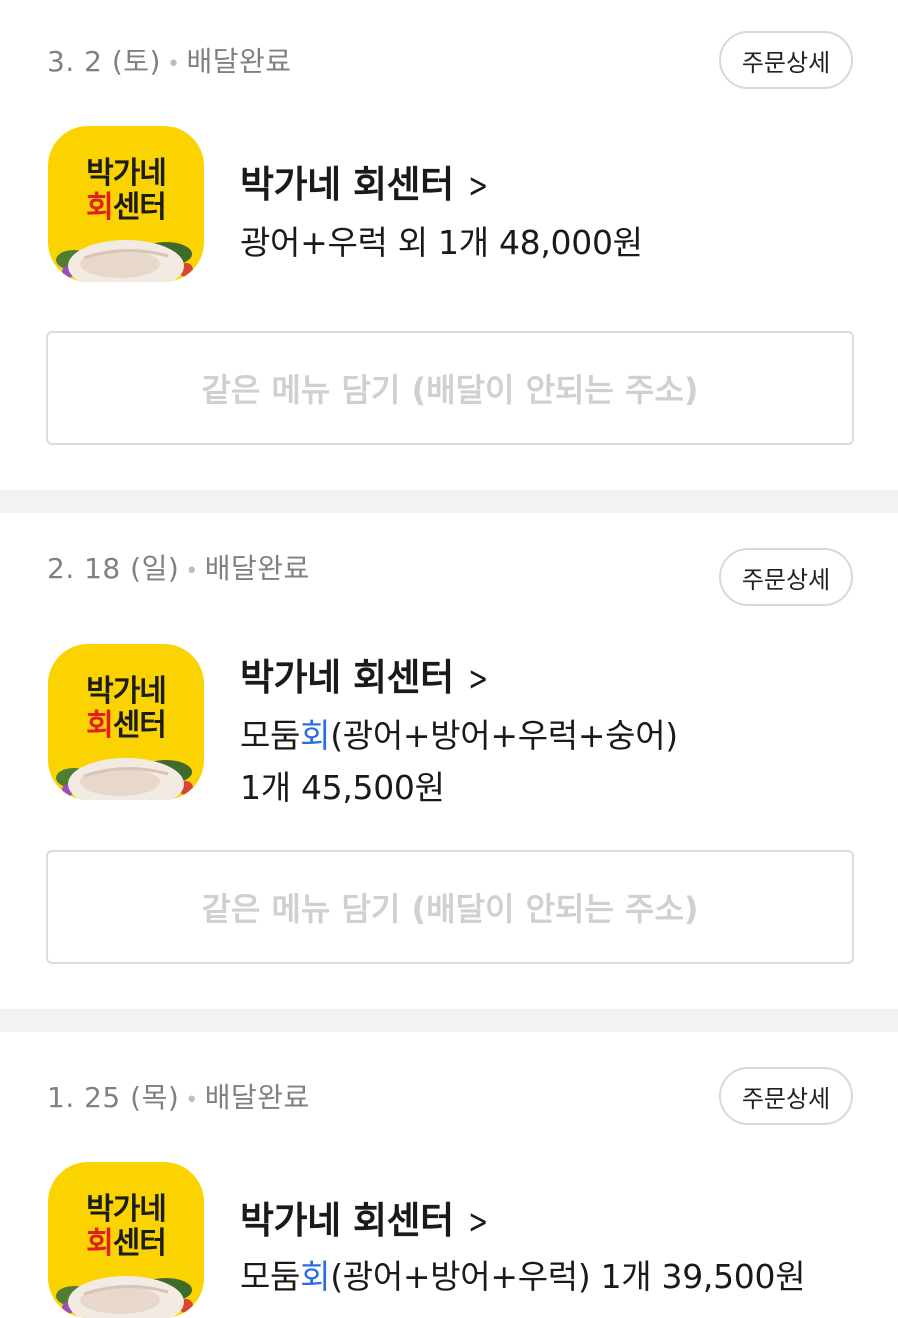  What do you see at coordinates (342, 787) in the screenshot?
I see `menu-quantity-price: 1개 45,500원` at bounding box center [342, 787].